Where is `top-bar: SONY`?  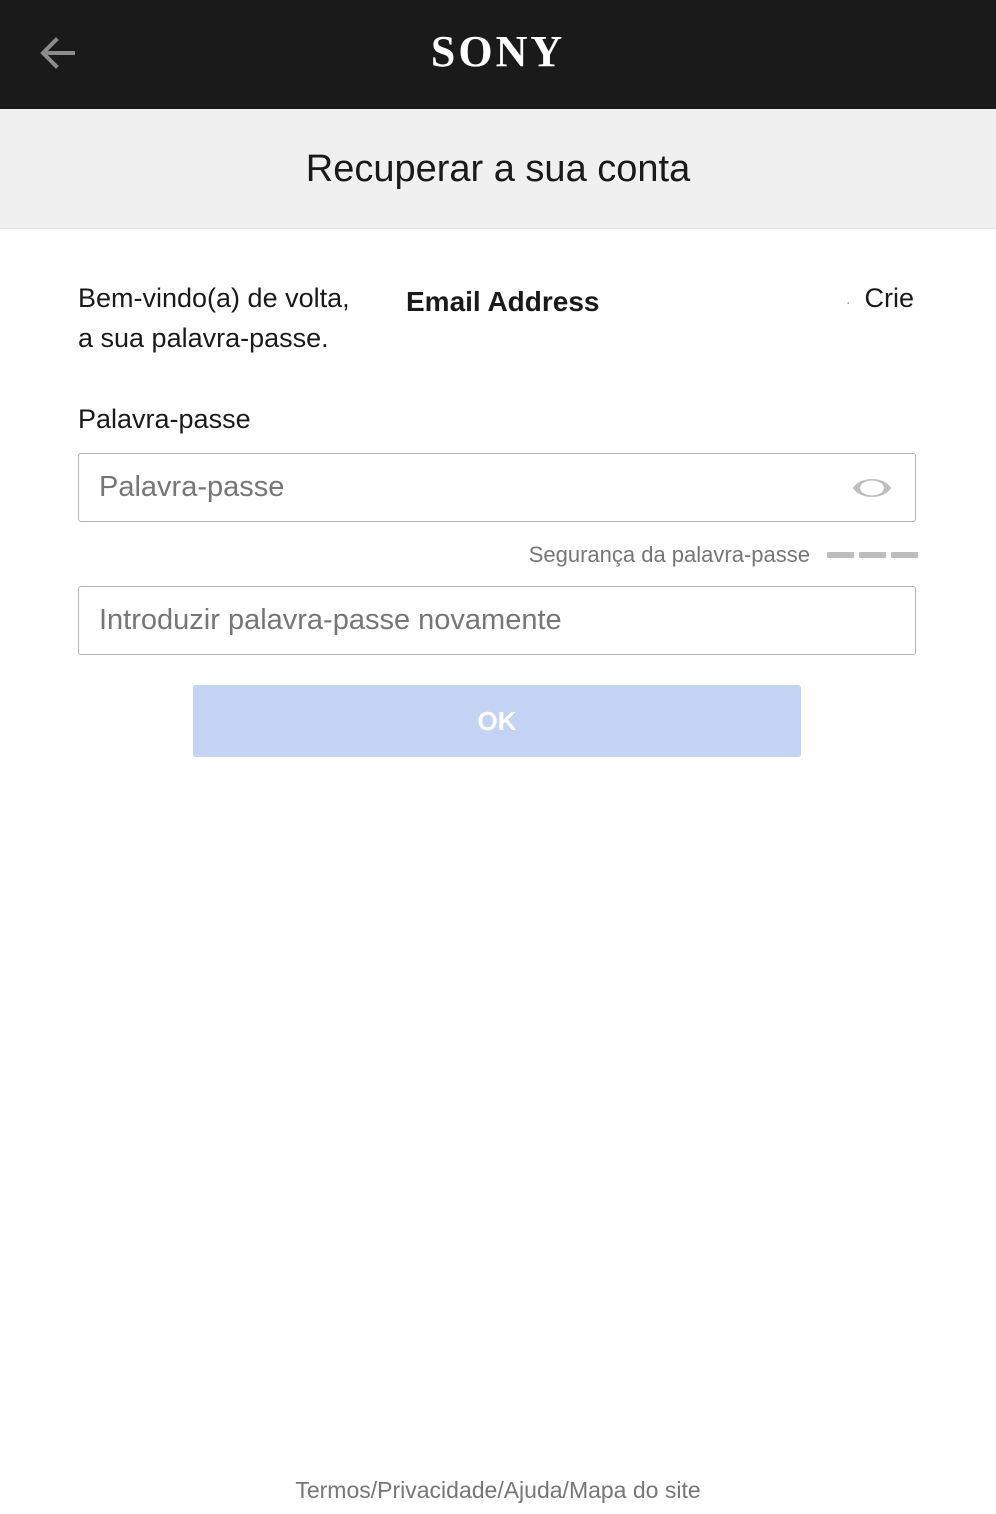
top-bar: SONY is located at coordinates (498, 54).